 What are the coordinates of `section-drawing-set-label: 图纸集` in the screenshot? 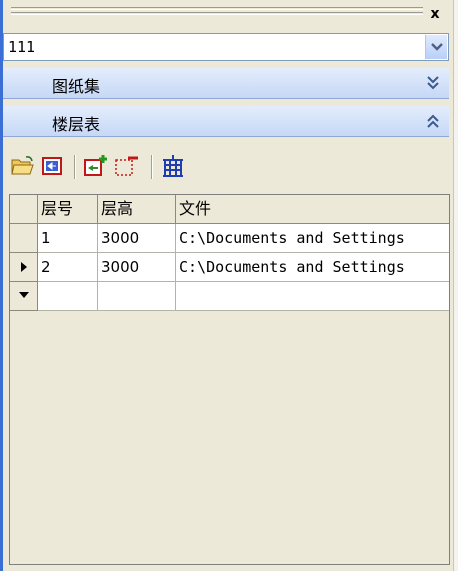 It's located at (76, 86).